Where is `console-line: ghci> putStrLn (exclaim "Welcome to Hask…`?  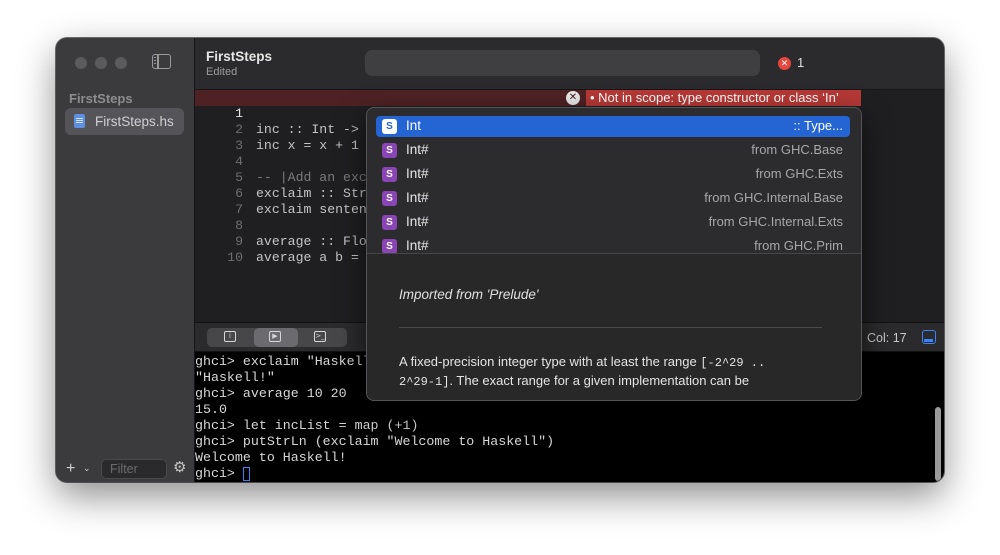 console-line: ghci> putStrLn (exclaim "Welcome to Hask… is located at coordinates (375, 441).